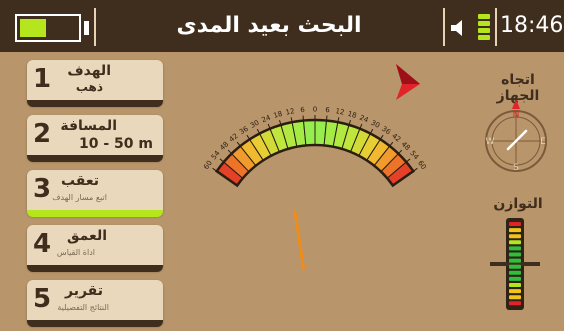  Describe the element at coordinates (89, 71) in the screenshot. I see `menu-label: الهدف` at that location.